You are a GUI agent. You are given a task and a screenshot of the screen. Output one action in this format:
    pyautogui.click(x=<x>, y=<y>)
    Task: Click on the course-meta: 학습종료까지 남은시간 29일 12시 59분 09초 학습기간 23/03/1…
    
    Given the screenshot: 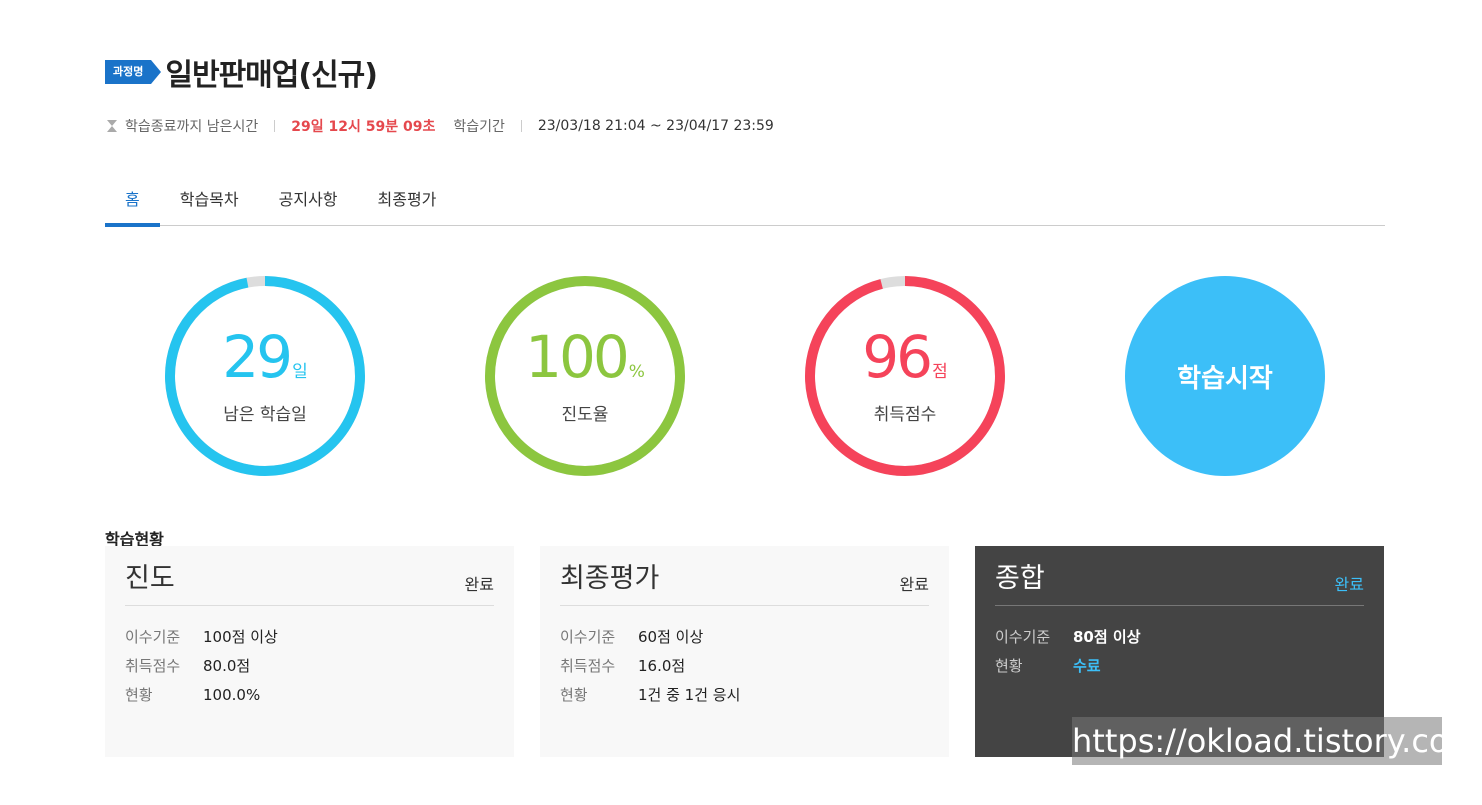 What is the action you would take?
    pyautogui.click(x=439, y=126)
    